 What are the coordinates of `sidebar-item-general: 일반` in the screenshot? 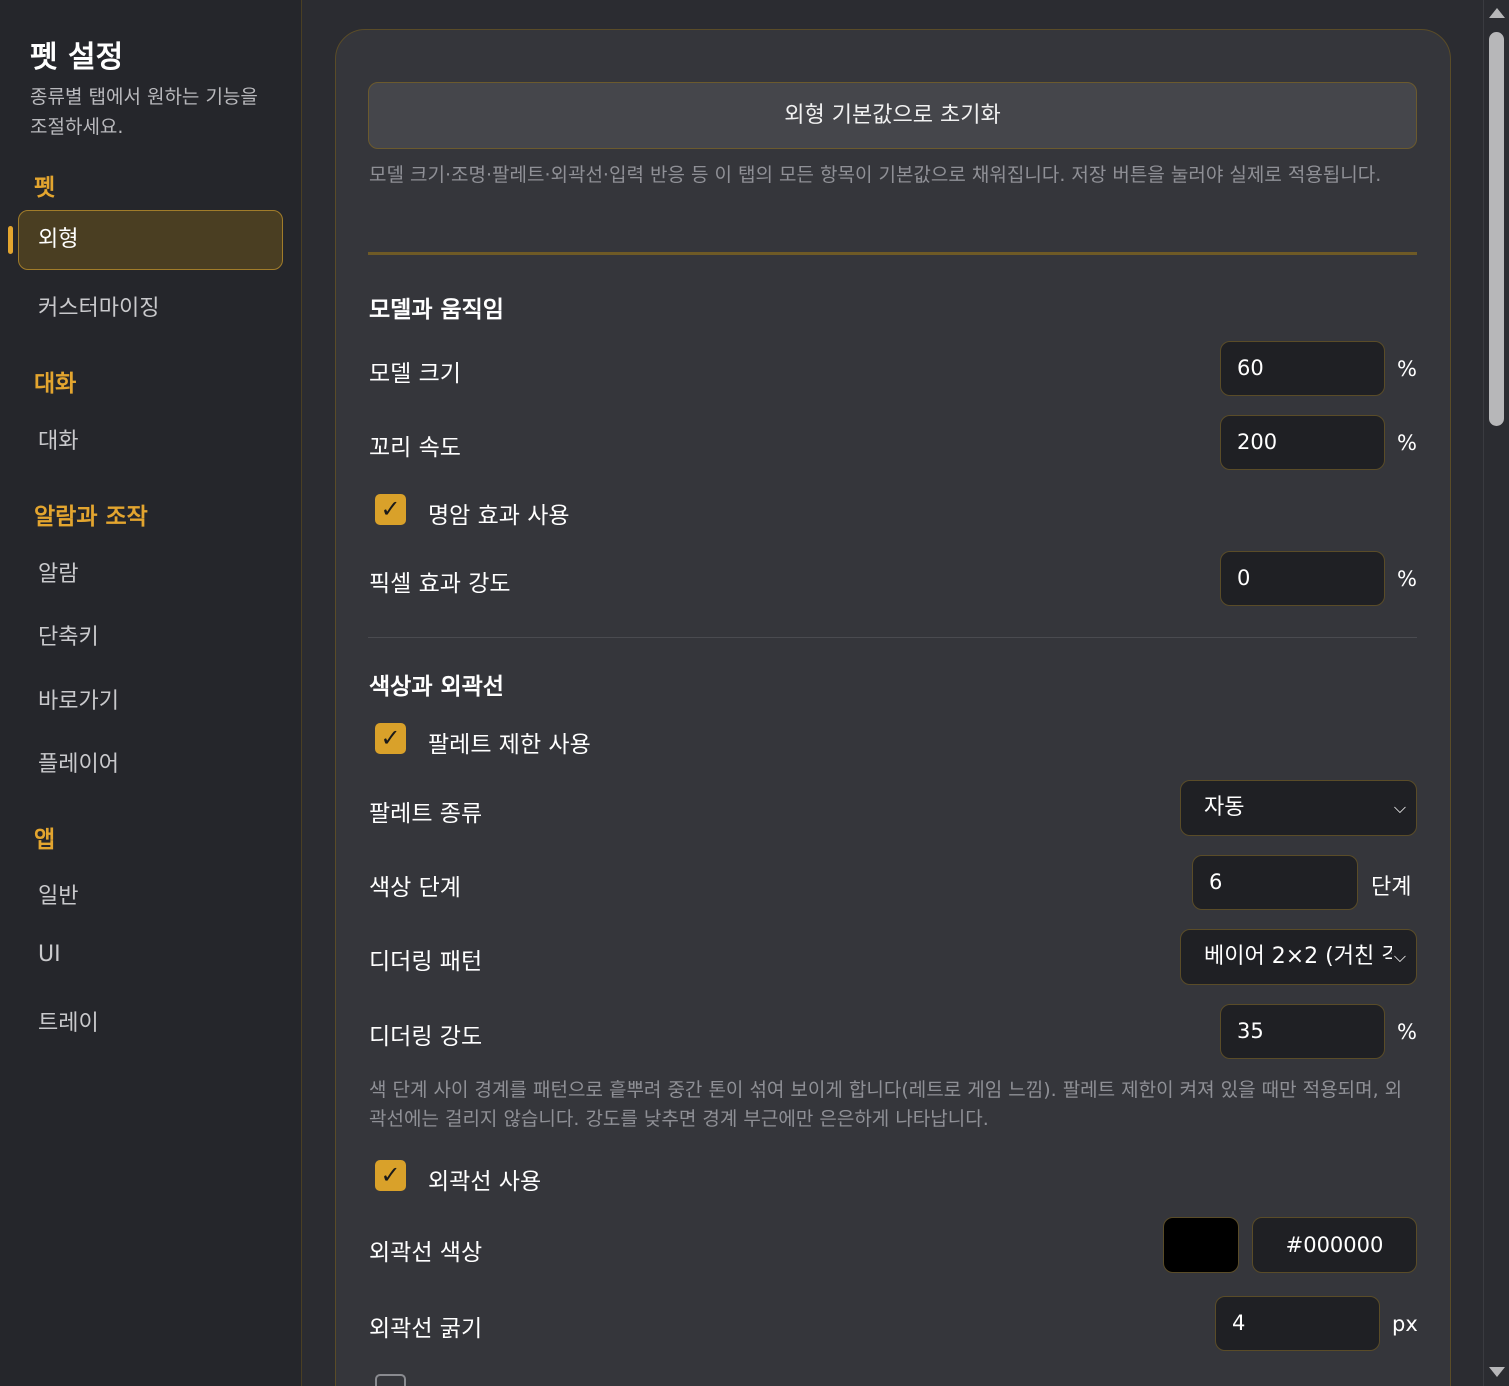 It's located at (58, 894).